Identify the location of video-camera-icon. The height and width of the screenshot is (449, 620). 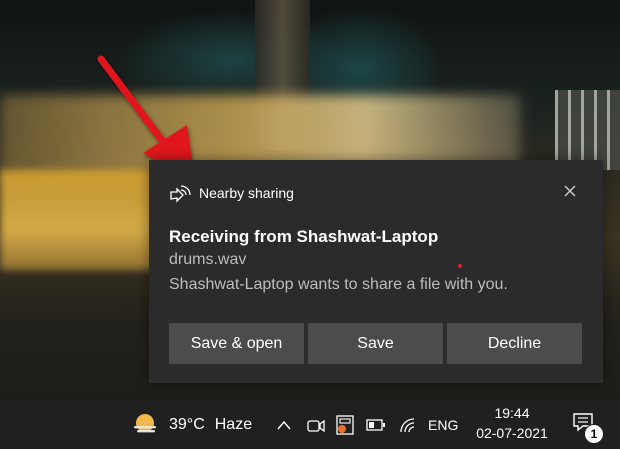
(316, 426).